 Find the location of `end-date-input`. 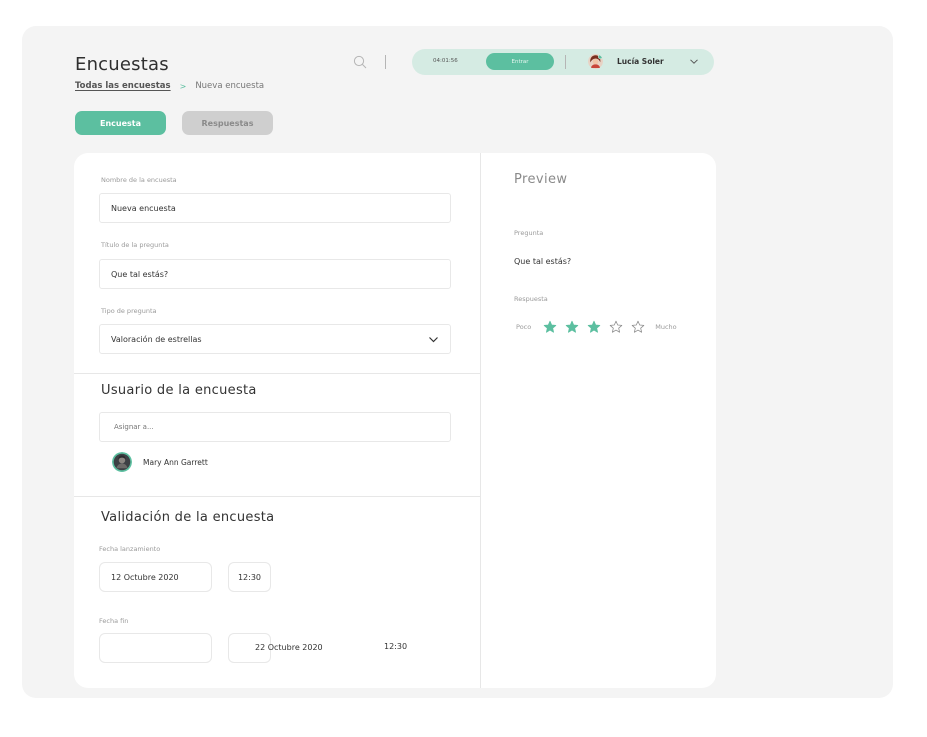

end-date-input is located at coordinates (155, 648).